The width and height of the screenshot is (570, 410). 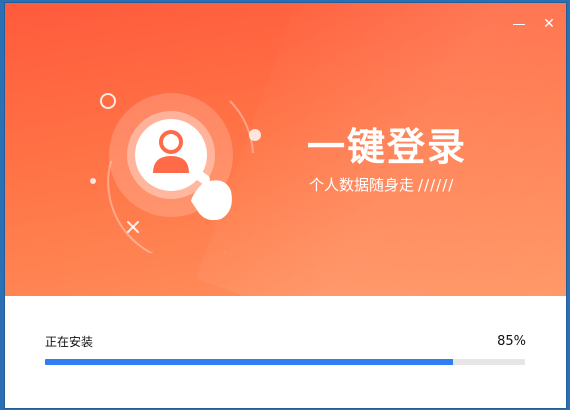 I want to click on orbit-arc-right, so click(x=241, y=127).